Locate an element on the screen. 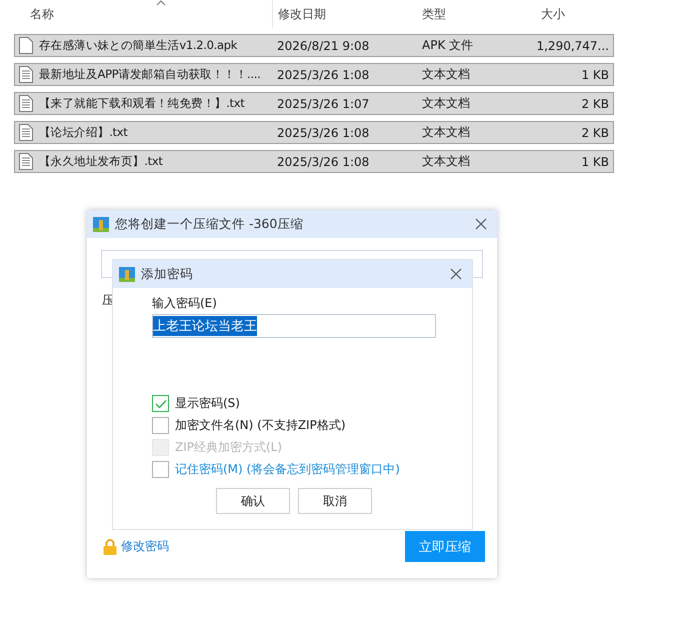 This screenshot has height=624, width=692. file-type: APK 文件 is located at coordinates (448, 45).